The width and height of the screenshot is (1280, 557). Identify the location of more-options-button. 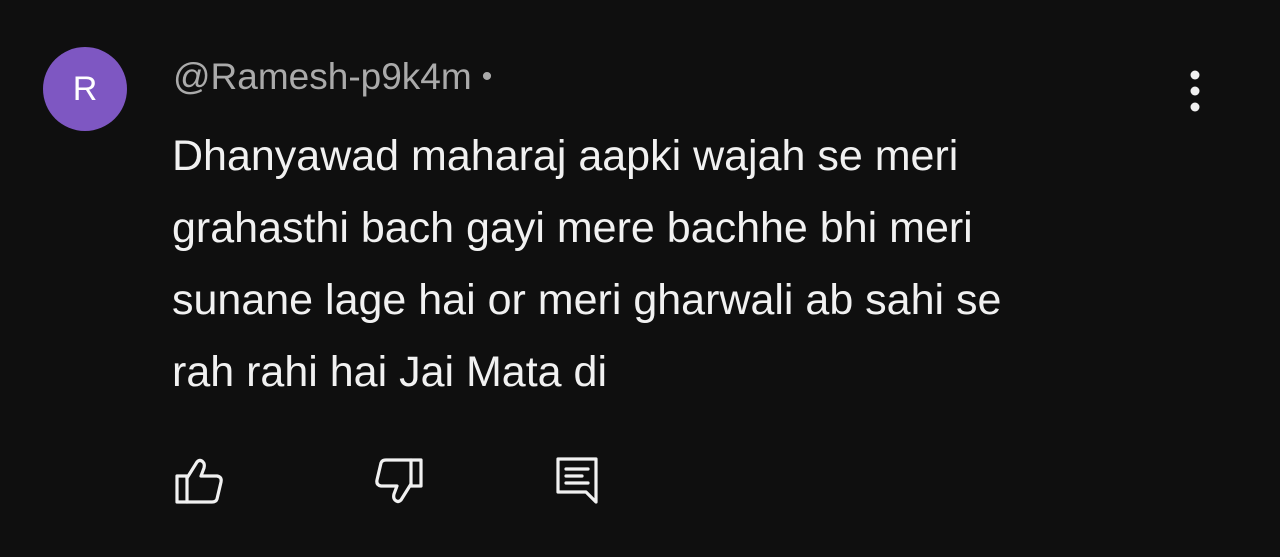
(1195, 91).